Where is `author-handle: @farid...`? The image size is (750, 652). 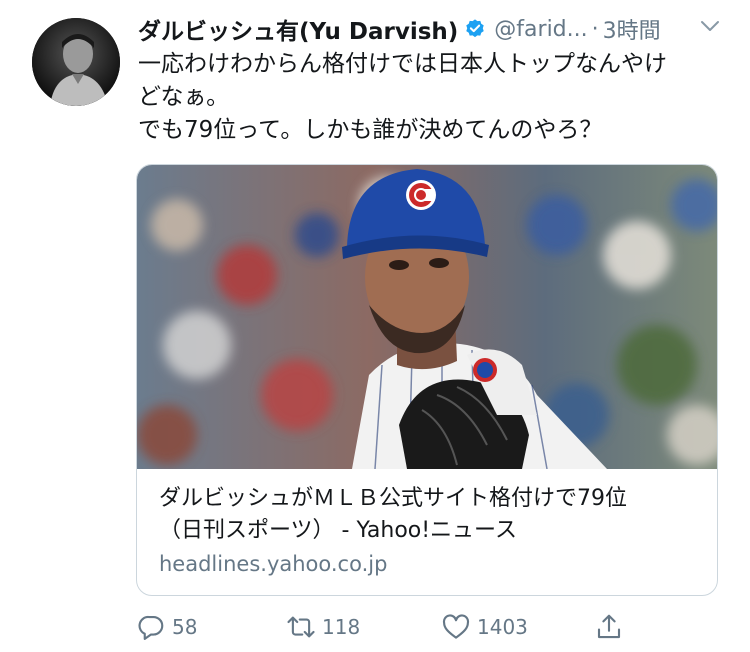
author-handle: @farid... is located at coordinates (540, 29).